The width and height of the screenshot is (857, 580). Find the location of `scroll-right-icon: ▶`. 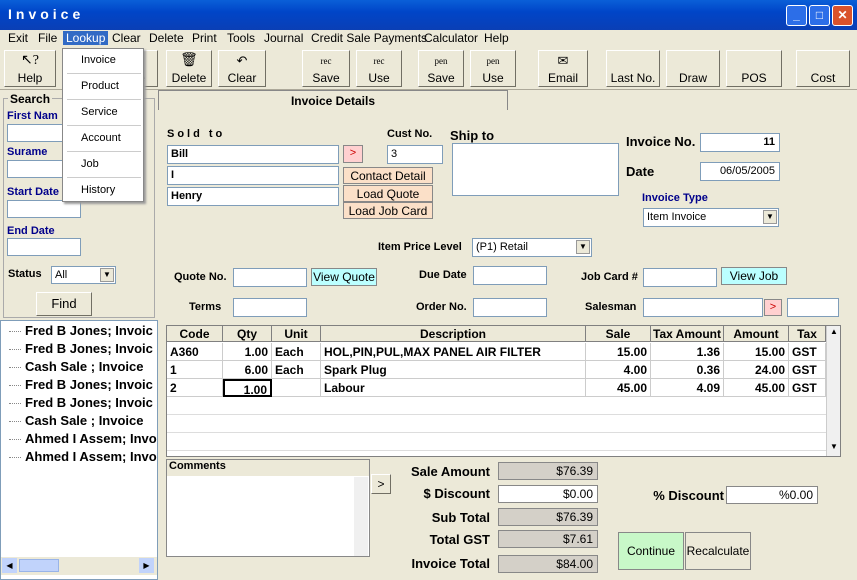

scroll-right-icon: ▶ is located at coordinates (146, 565).